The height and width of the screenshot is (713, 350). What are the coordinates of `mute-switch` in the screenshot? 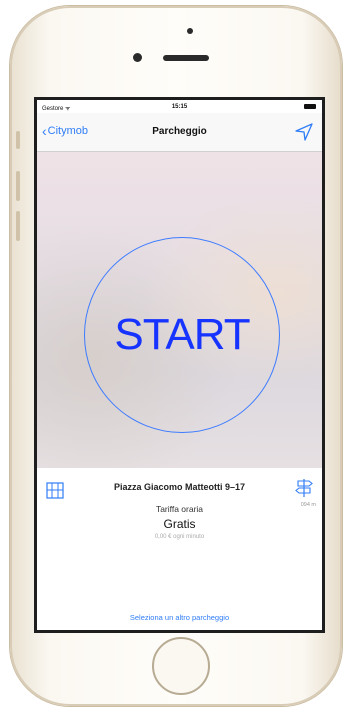 It's located at (18, 140).